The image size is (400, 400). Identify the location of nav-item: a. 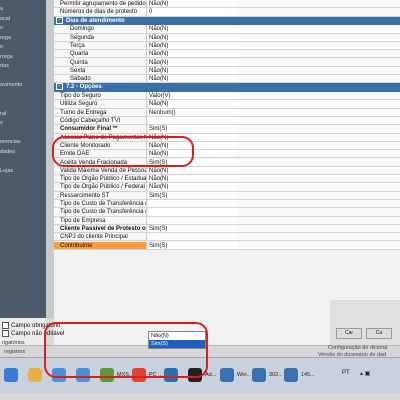
(1, 9).